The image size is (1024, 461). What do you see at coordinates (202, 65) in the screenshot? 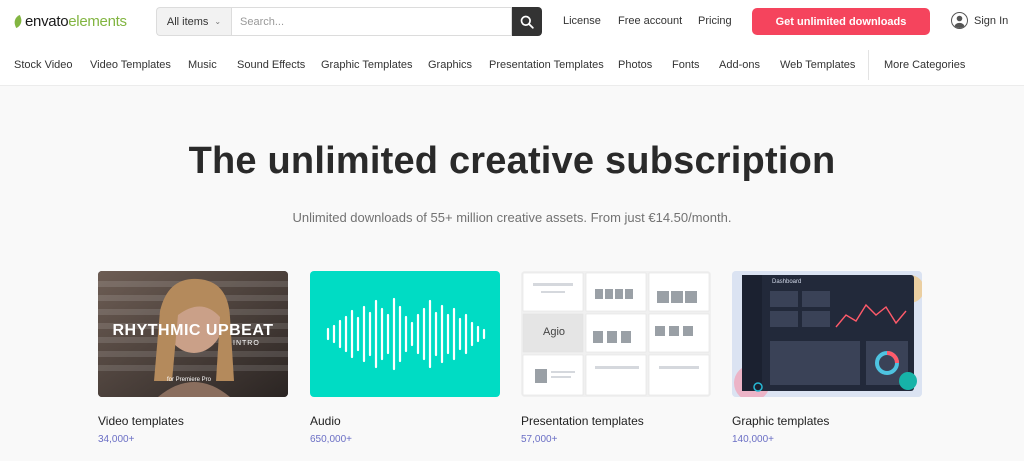
I see `nav-music: Music` at bounding box center [202, 65].